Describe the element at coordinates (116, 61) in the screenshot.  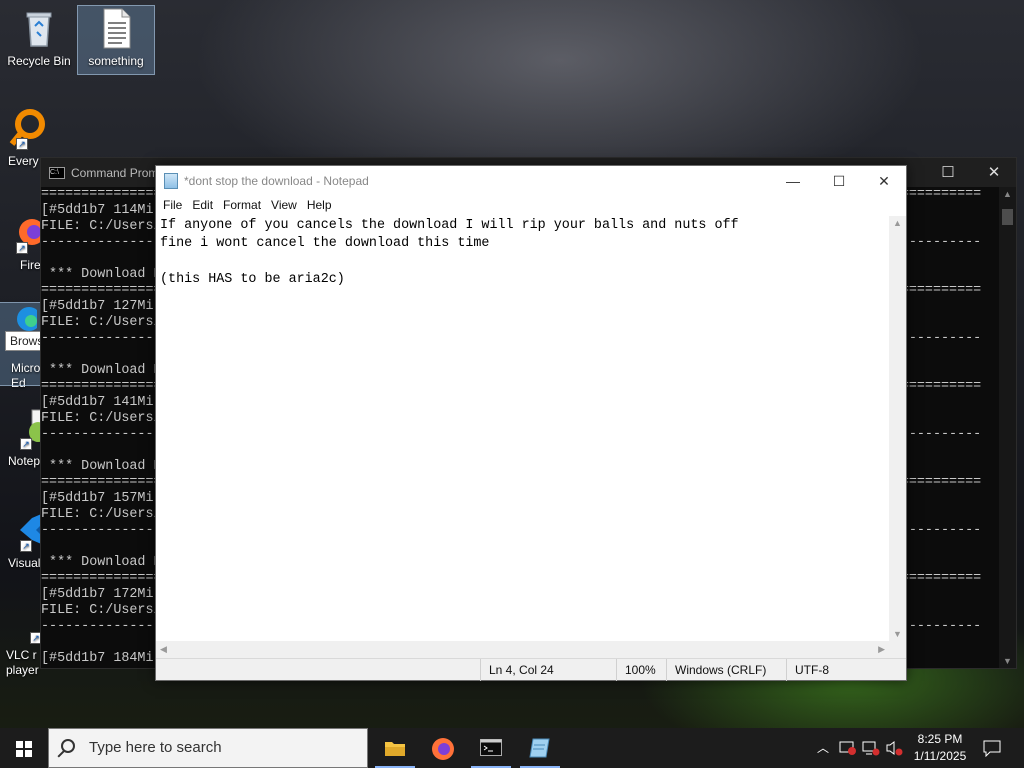
I see `desktop-icon-label: something` at that location.